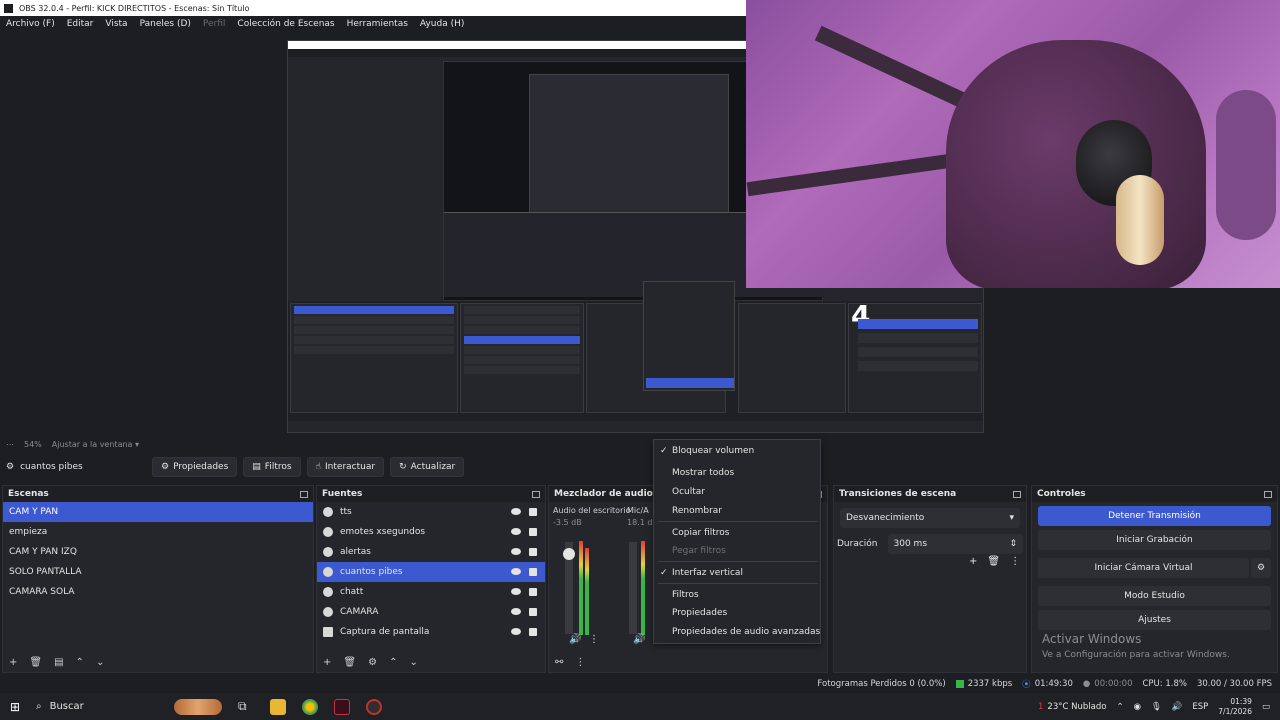  I want to click on volume-icon: 🔊, so click(1177, 707).